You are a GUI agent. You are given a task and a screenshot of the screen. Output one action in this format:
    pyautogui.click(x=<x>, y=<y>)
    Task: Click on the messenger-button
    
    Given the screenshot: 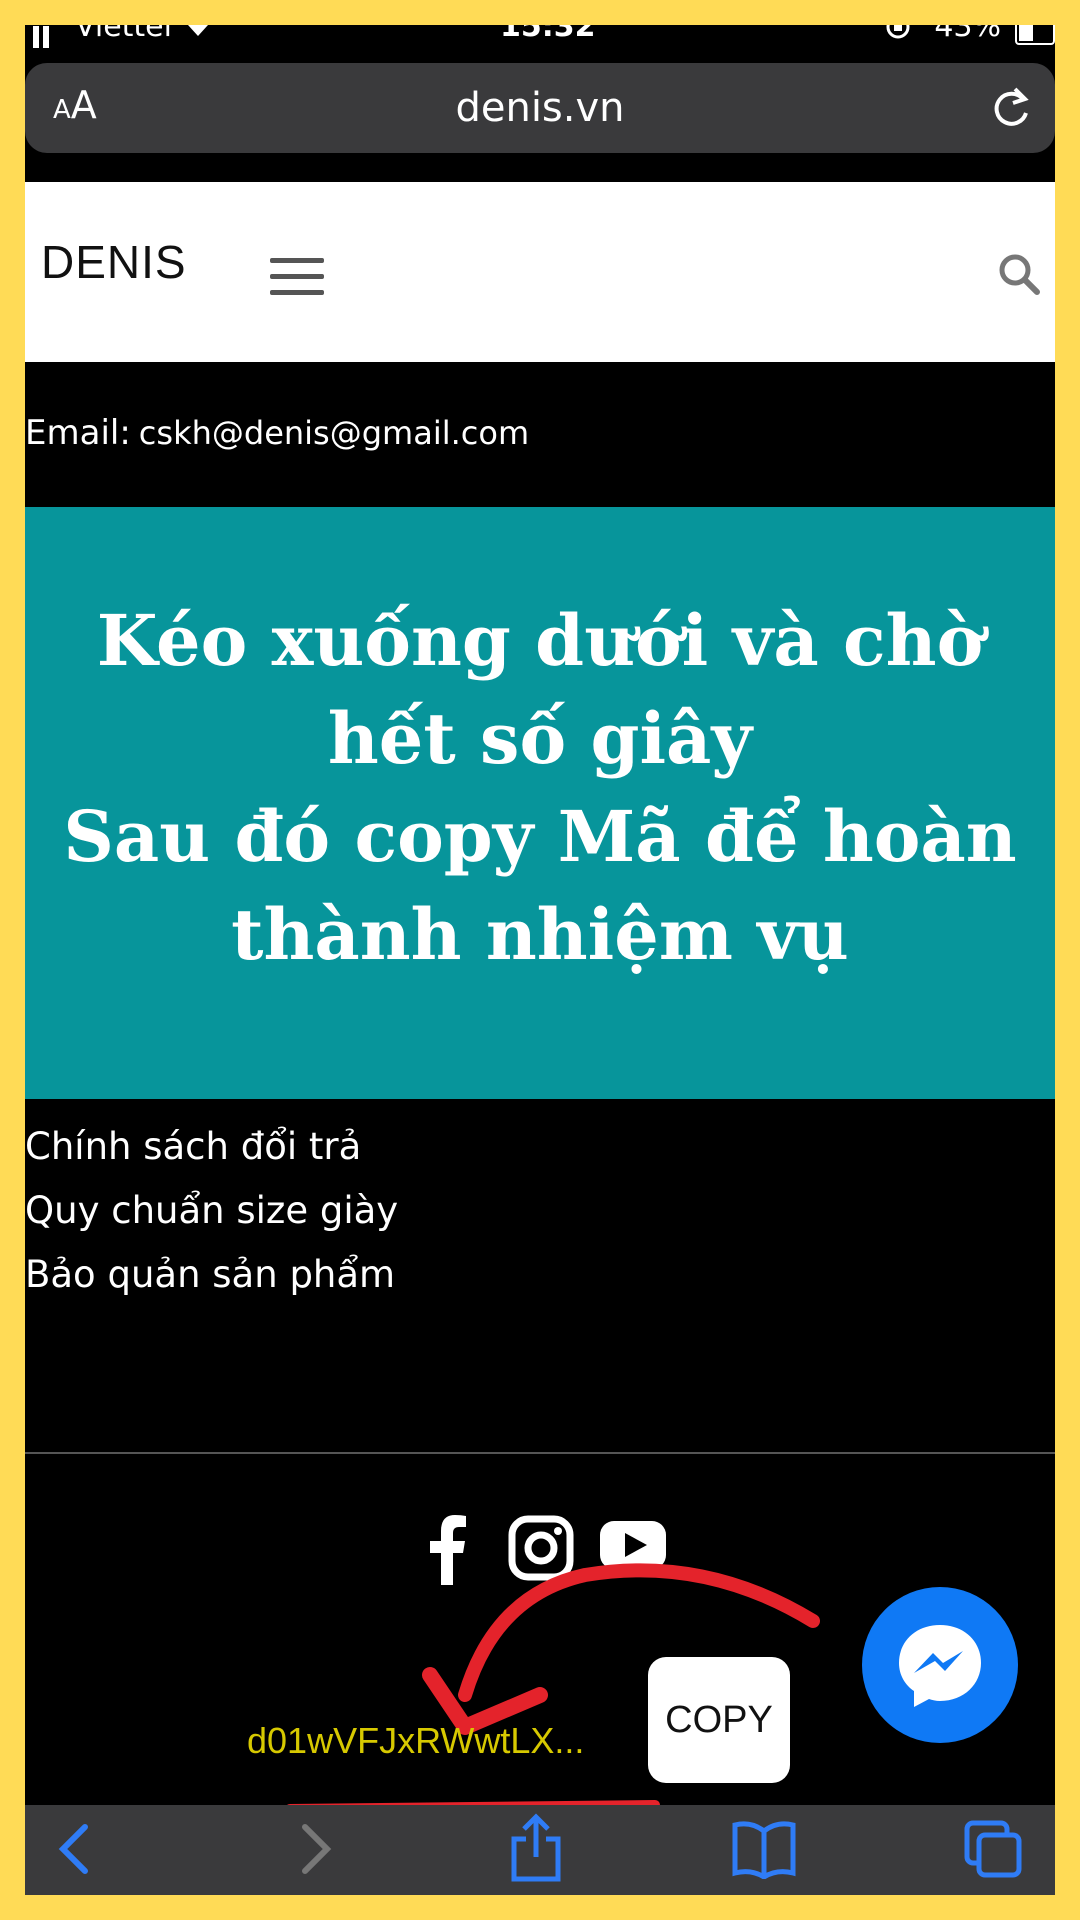 What is the action you would take?
    pyautogui.click(x=940, y=1665)
    